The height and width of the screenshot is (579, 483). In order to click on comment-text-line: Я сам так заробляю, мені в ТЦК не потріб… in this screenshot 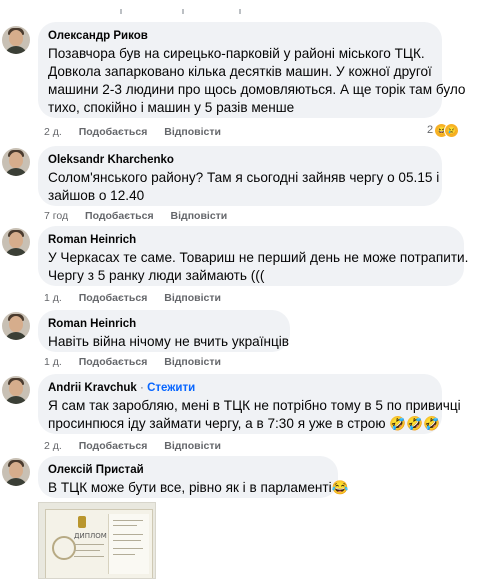, I will do `click(254, 405)`.